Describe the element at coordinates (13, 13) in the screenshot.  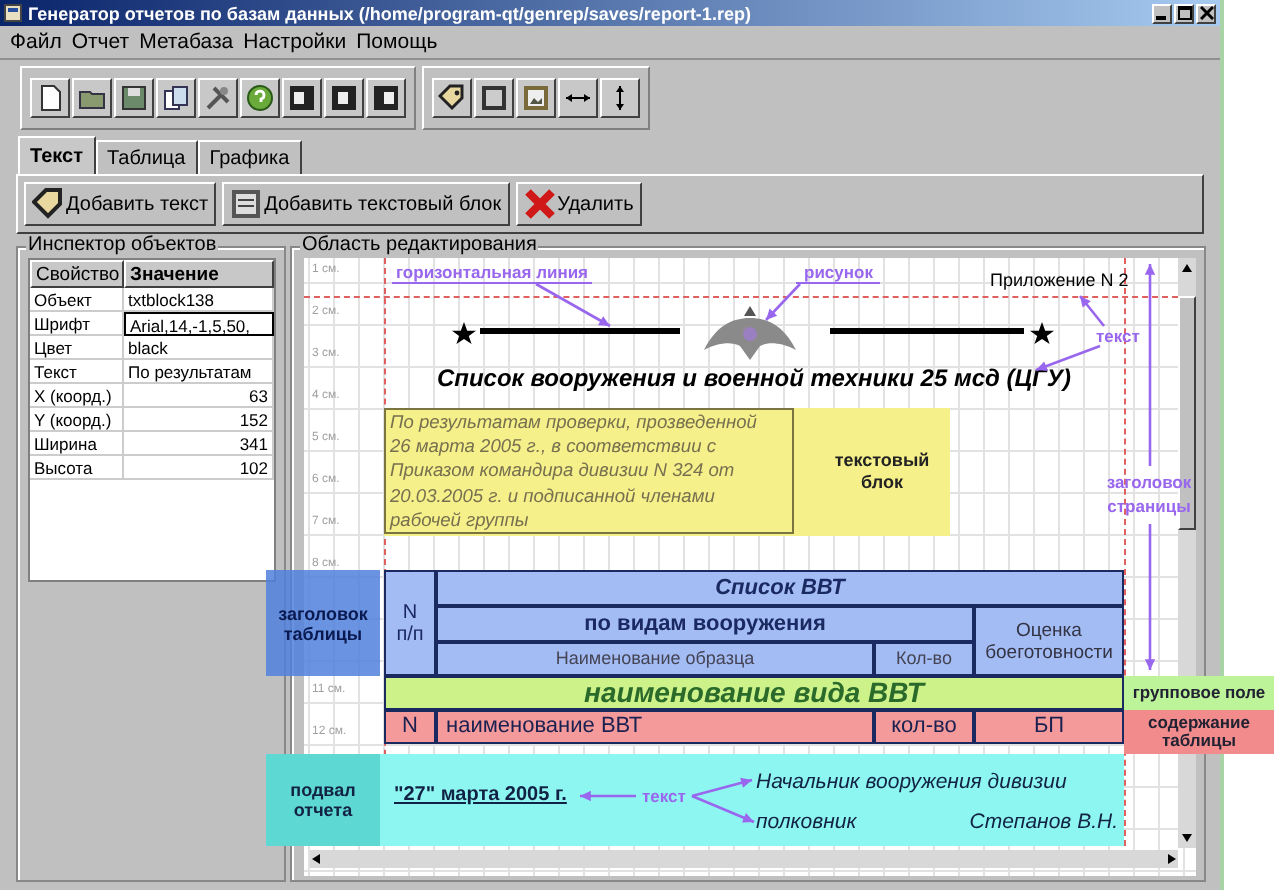
I see `app-icon` at that location.